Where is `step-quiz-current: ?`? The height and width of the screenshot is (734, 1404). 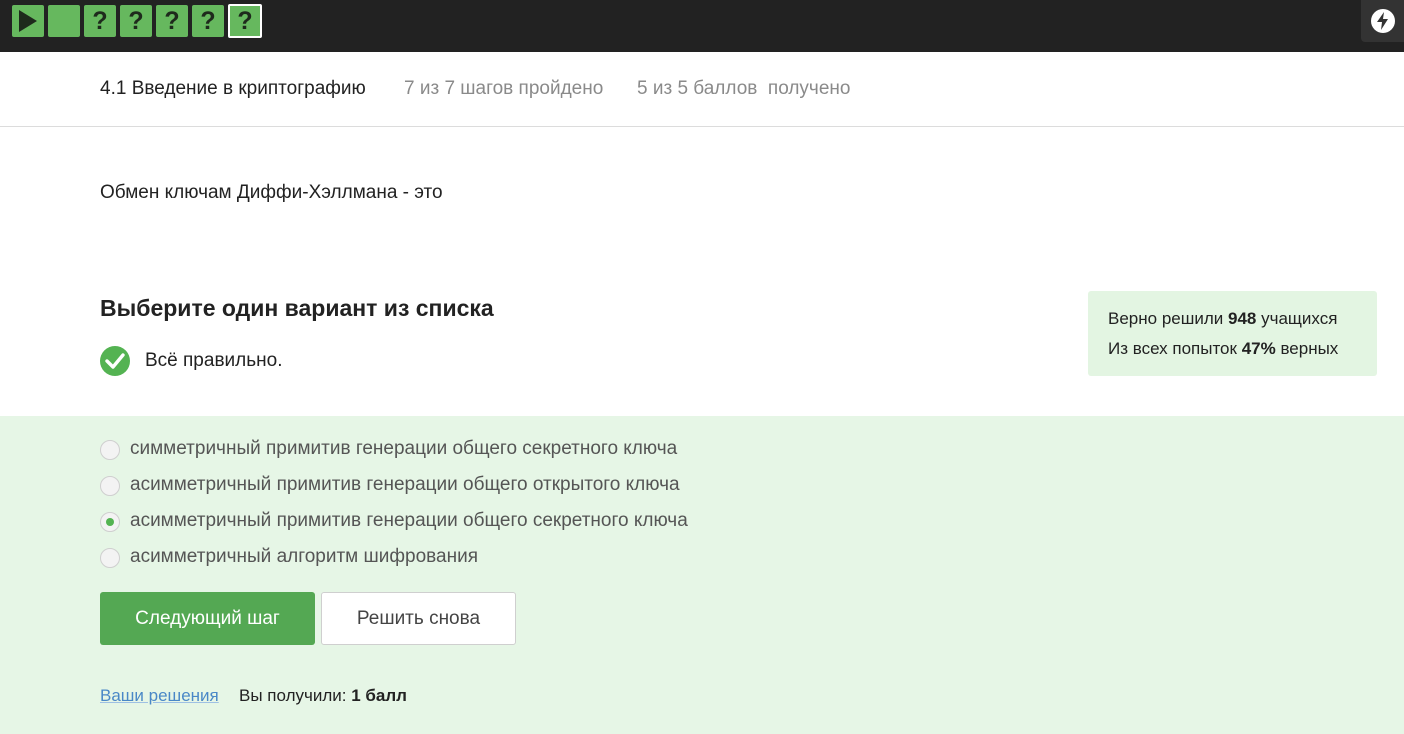 step-quiz-current: ? is located at coordinates (245, 21).